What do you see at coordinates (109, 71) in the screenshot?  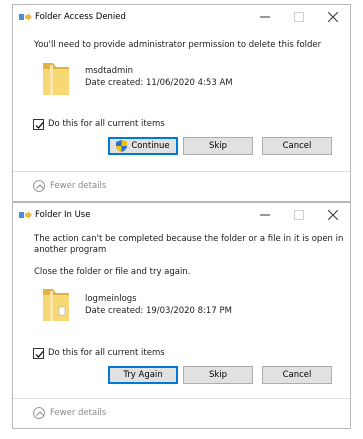 I see `folder-name: msdtadmin` at bounding box center [109, 71].